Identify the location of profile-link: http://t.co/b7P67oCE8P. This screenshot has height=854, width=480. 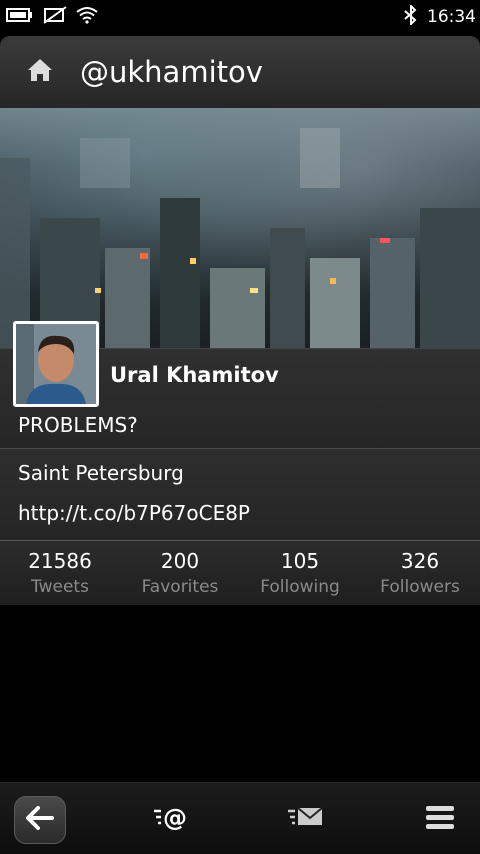
(134, 513).